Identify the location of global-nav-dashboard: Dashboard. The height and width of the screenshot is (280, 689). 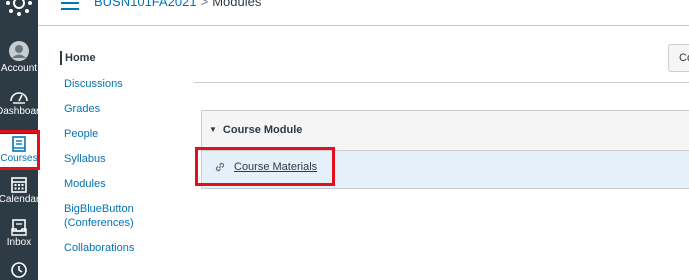
(22, 103).